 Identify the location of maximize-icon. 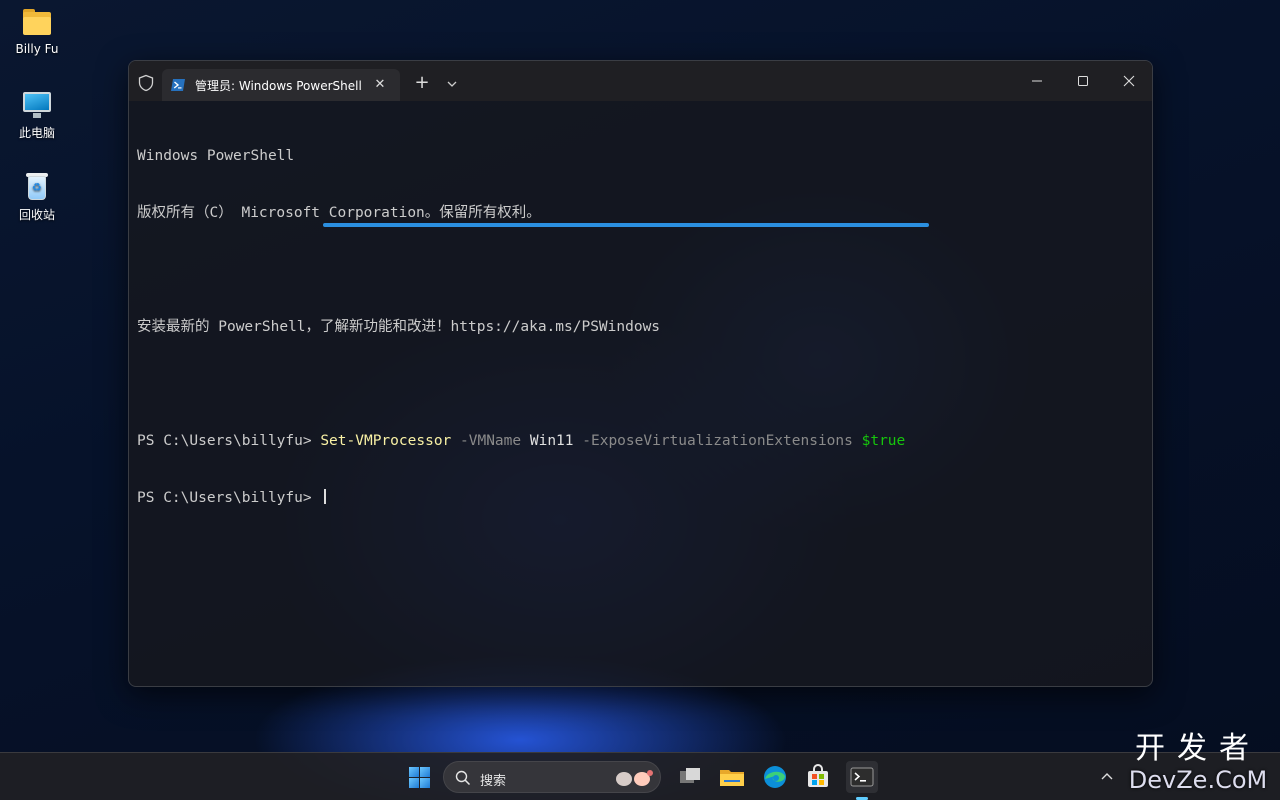
(1083, 81).